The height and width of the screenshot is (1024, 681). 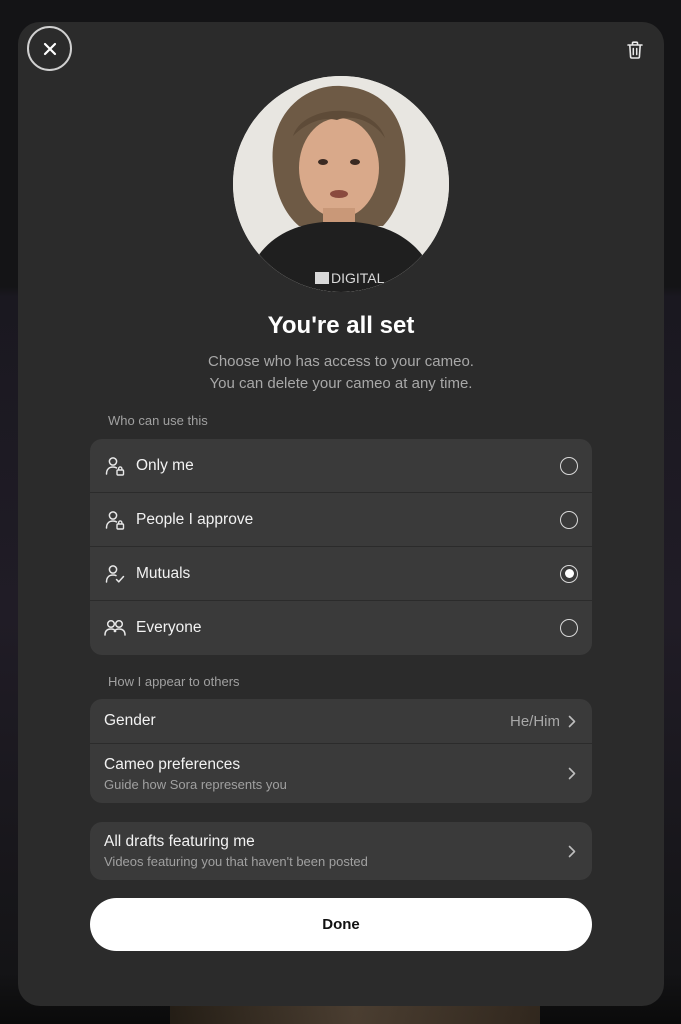 What do you see at coordinates (172, 764) in the screenshot?
I see `cameo-preferences-label: Cameo preferences` at bounding box center [172, 764].